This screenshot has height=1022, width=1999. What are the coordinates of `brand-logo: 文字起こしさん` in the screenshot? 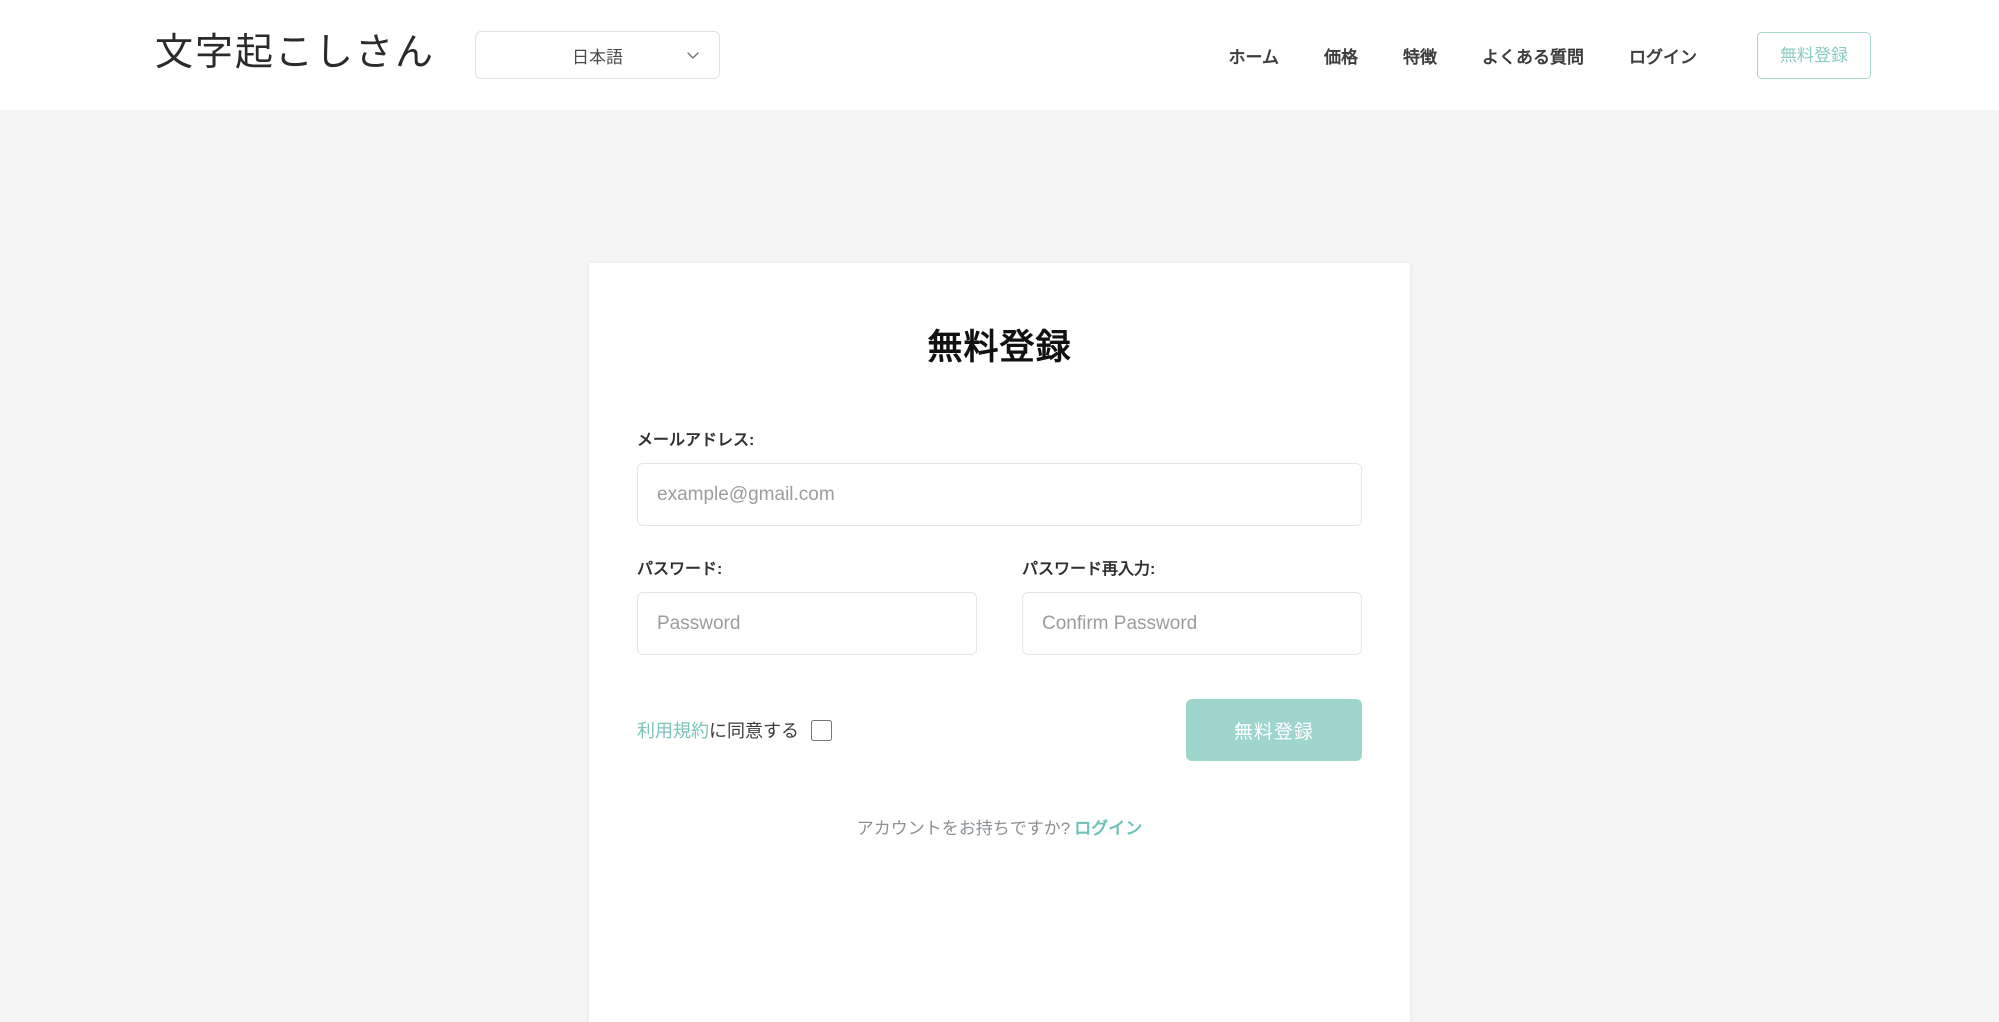 It's located at (295, 55).